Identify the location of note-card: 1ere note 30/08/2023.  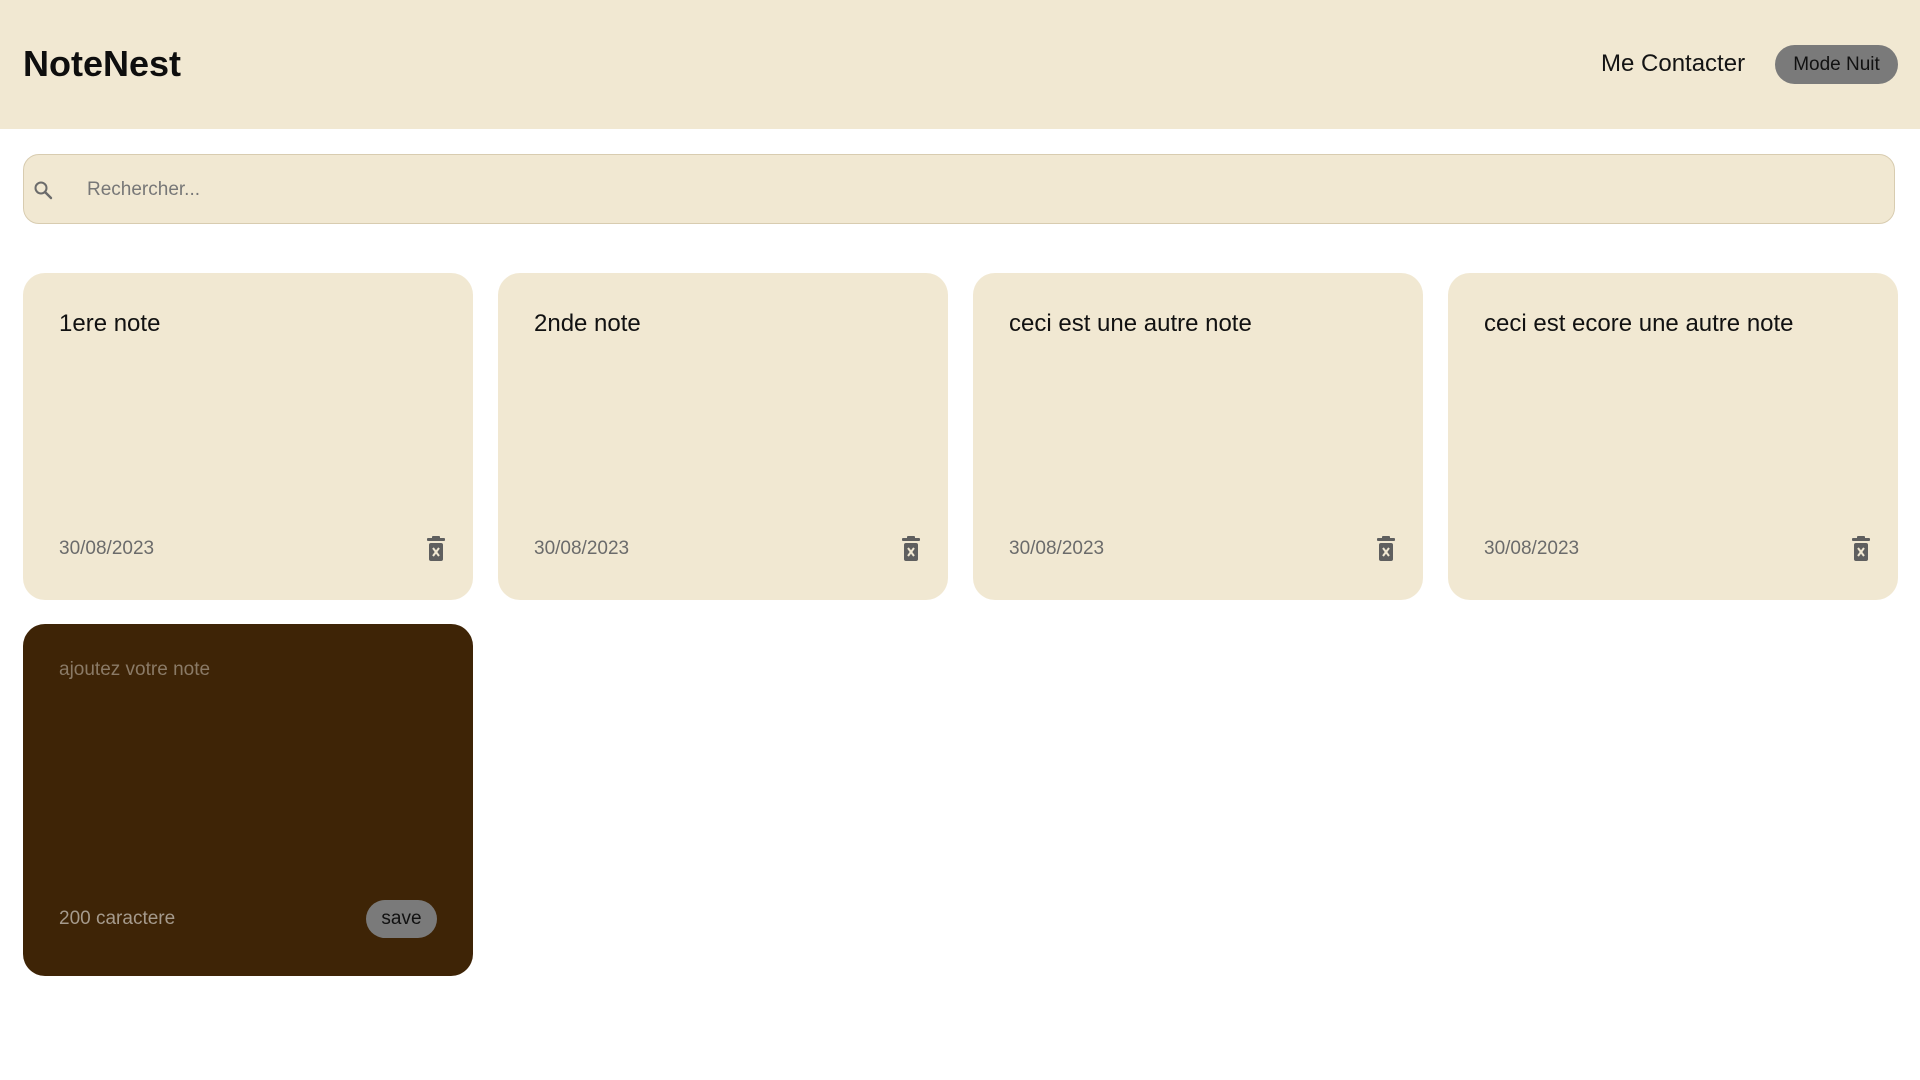
(248, 436).